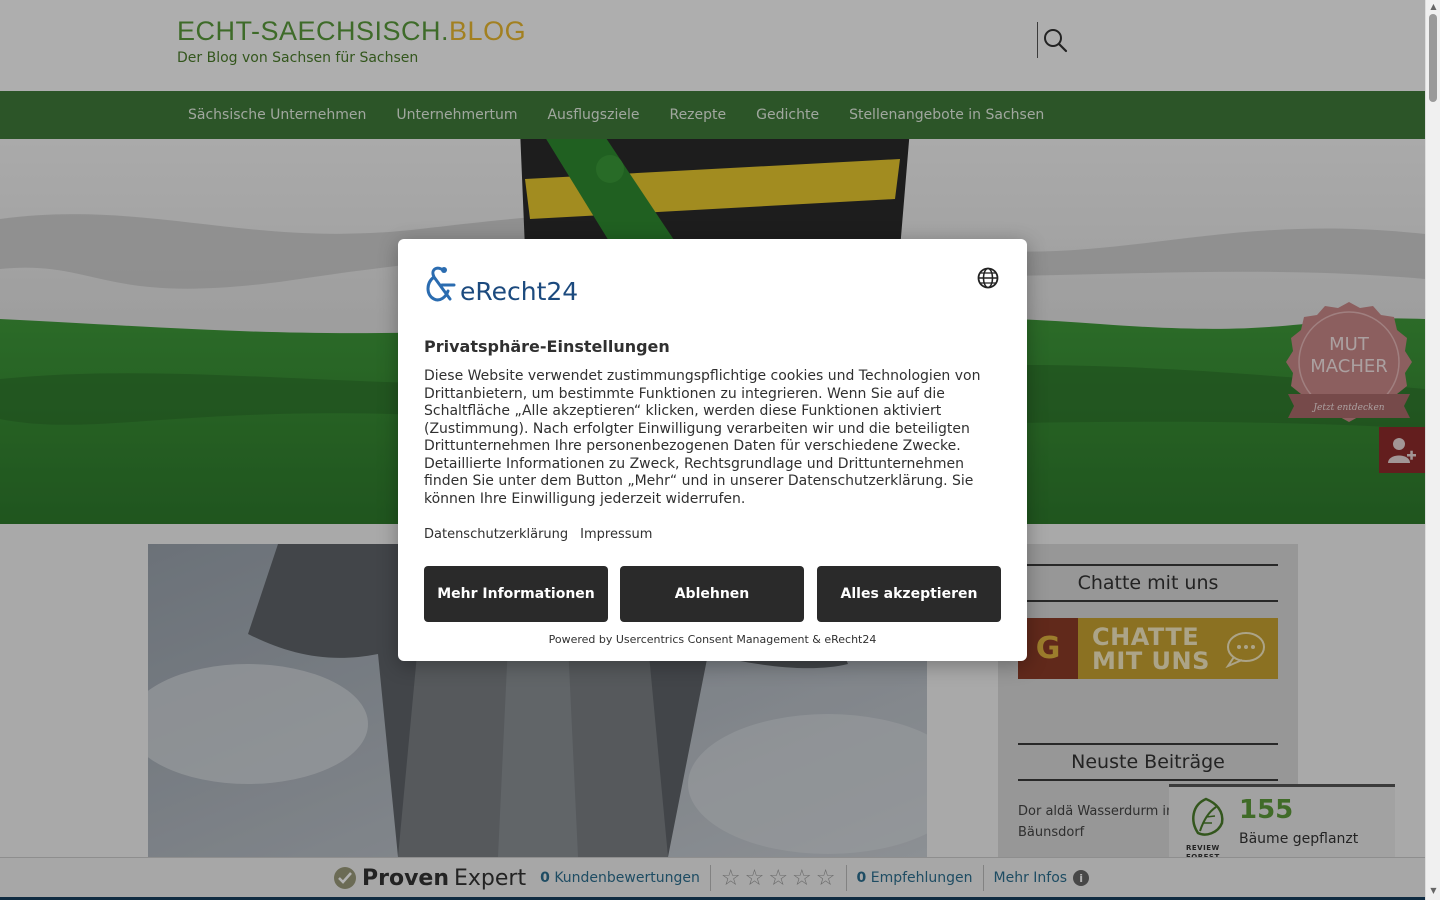  I want to click on more-info-button: Mehr Informationen, so click(516, 594).